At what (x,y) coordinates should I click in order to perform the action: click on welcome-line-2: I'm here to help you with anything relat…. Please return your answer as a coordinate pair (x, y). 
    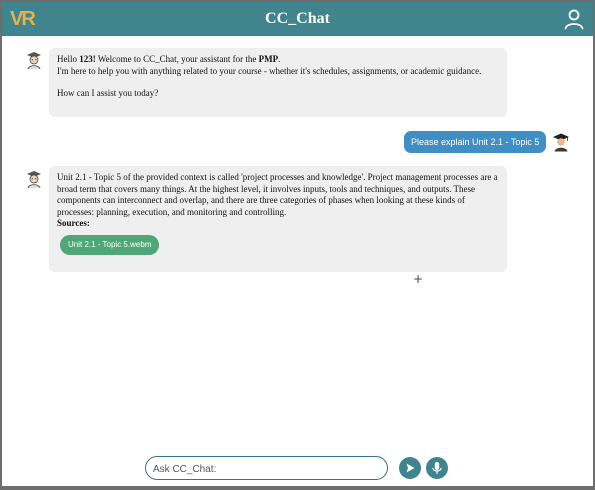
    Looking at the image, I should click on (269, 70).